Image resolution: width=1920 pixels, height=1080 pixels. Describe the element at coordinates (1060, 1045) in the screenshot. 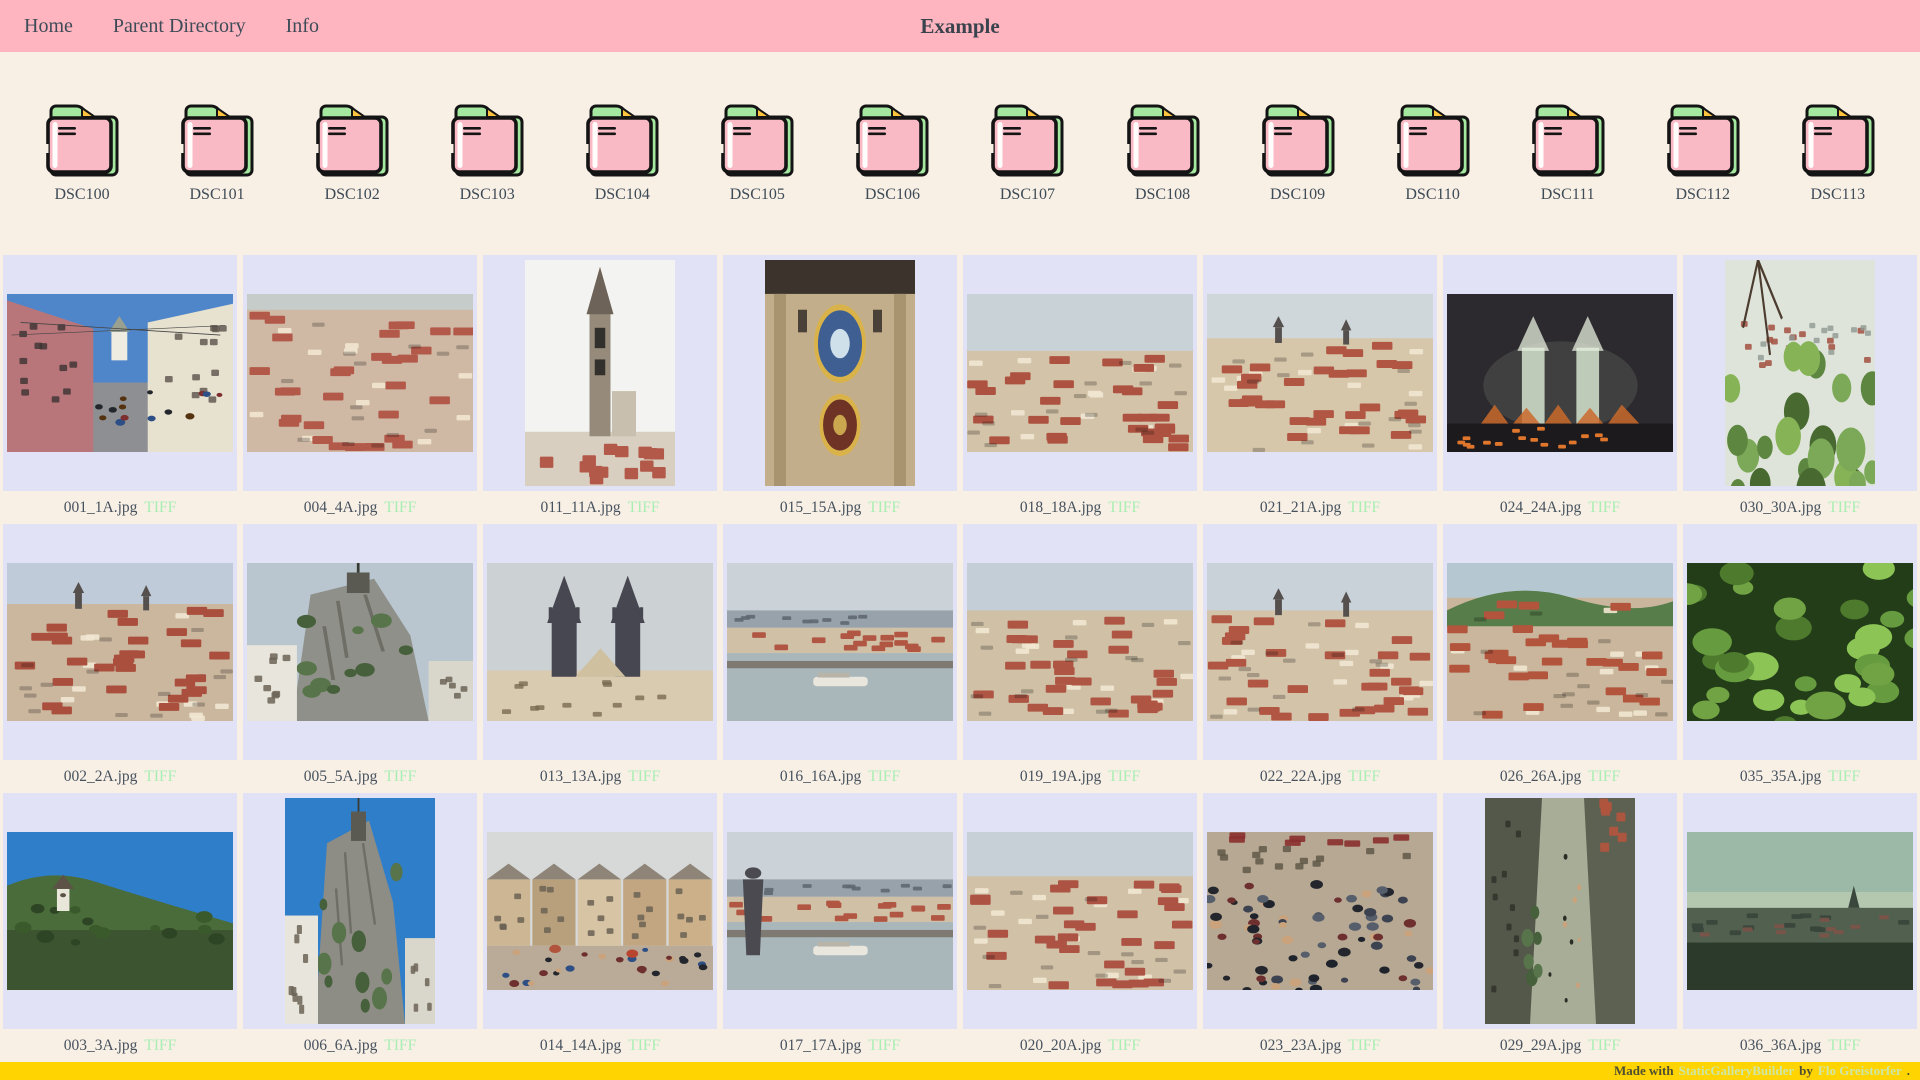

I see `photo-filename: 020_20A.jpg` at that location.